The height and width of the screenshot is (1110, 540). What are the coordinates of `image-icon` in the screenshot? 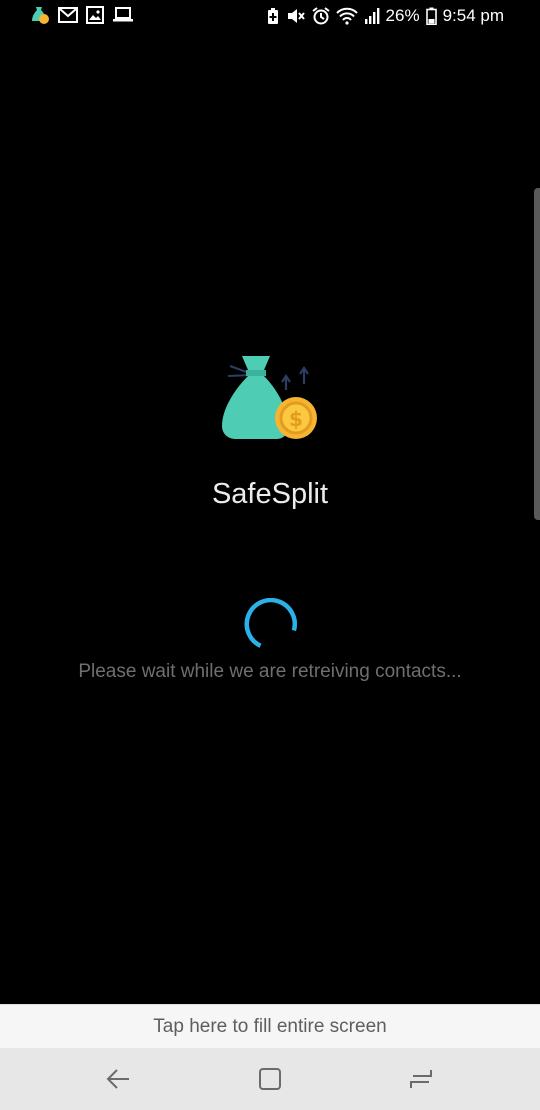 It's located at (95, 15).